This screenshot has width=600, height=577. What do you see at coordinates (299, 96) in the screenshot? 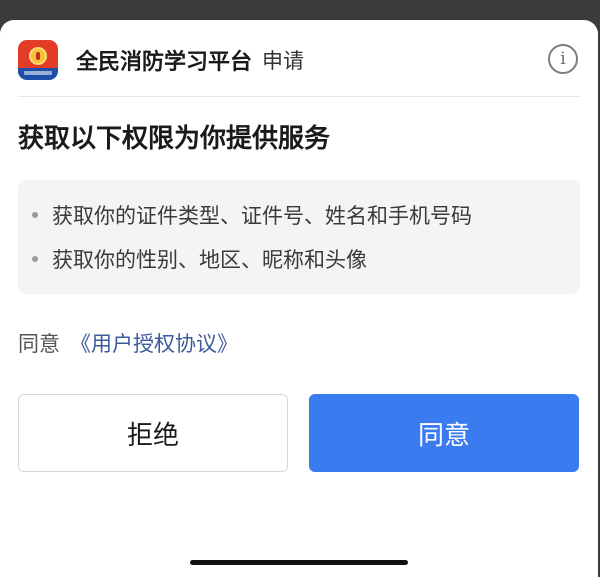
I see `header-divider` at bounding box center [299, 96].